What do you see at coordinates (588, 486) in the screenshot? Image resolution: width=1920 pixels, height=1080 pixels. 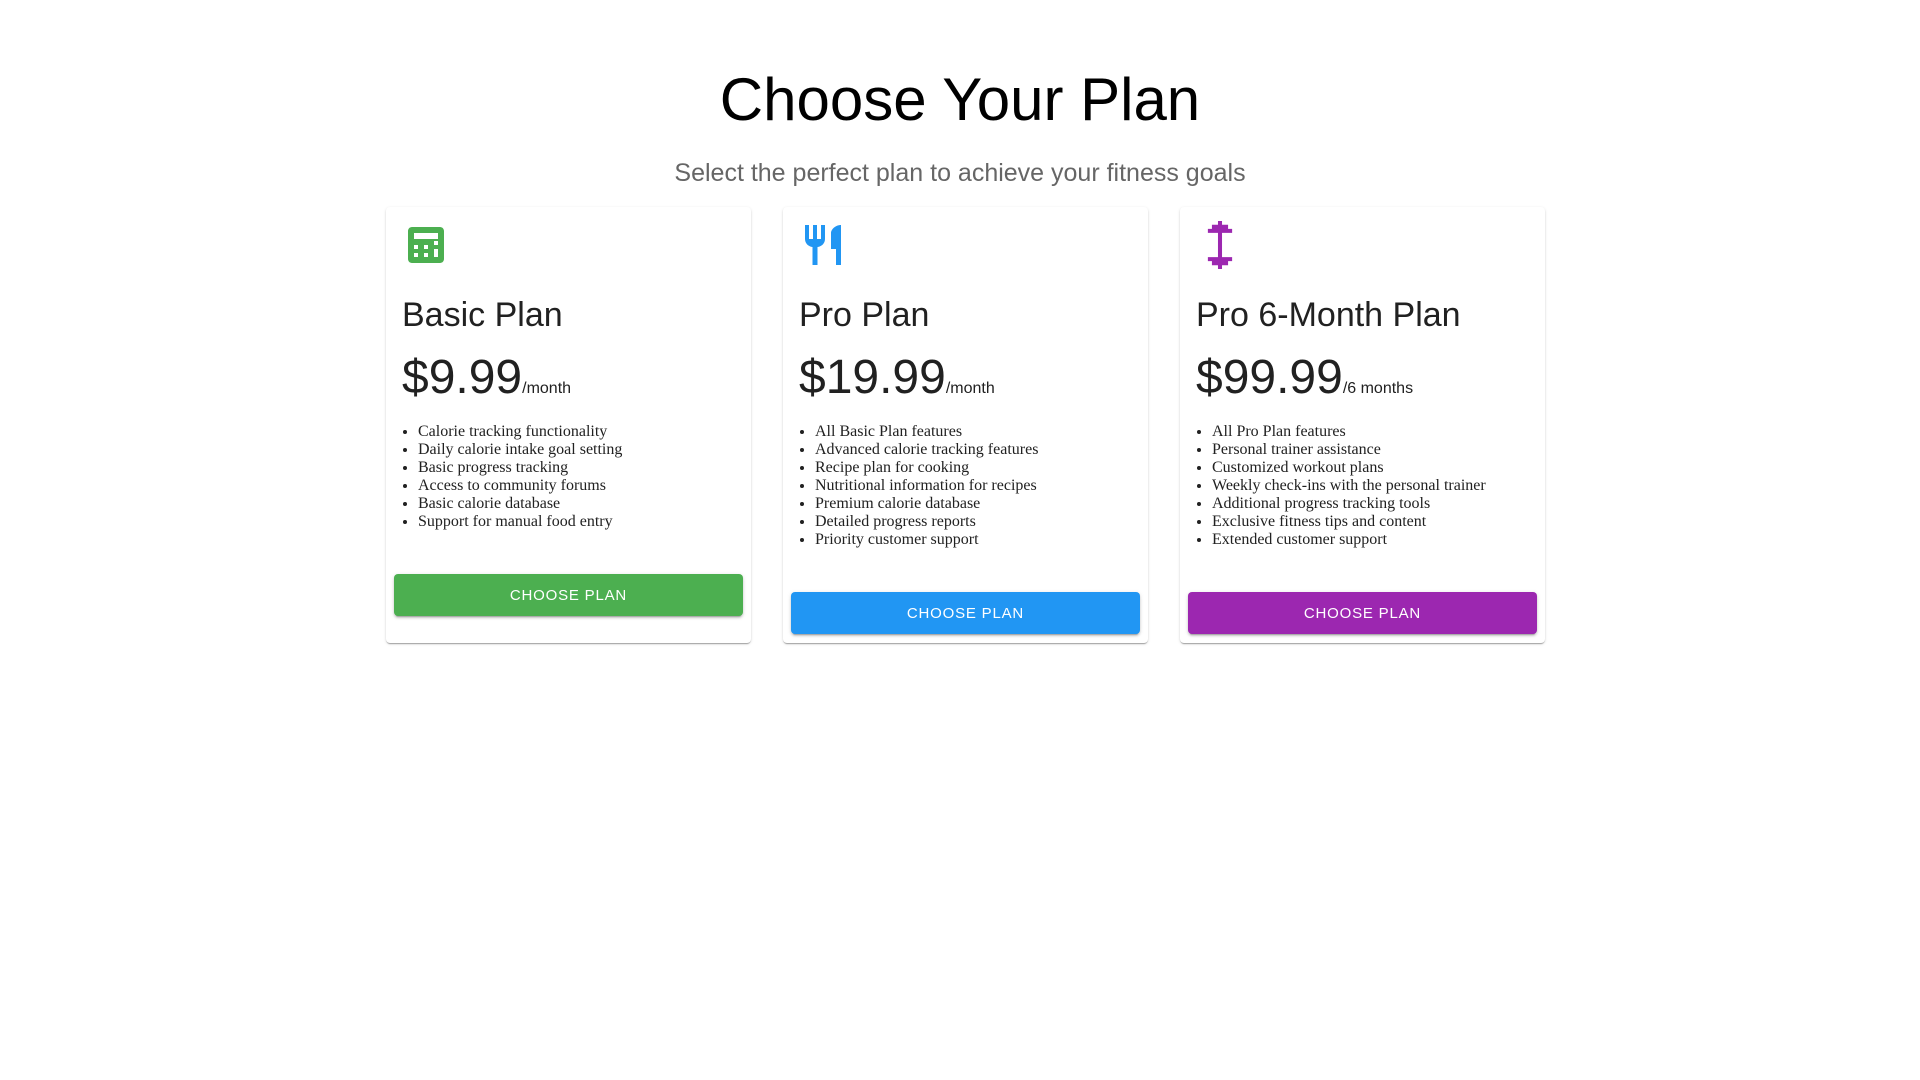 I see `feature-item: Access to community forums` at bounding box center [588, 486].